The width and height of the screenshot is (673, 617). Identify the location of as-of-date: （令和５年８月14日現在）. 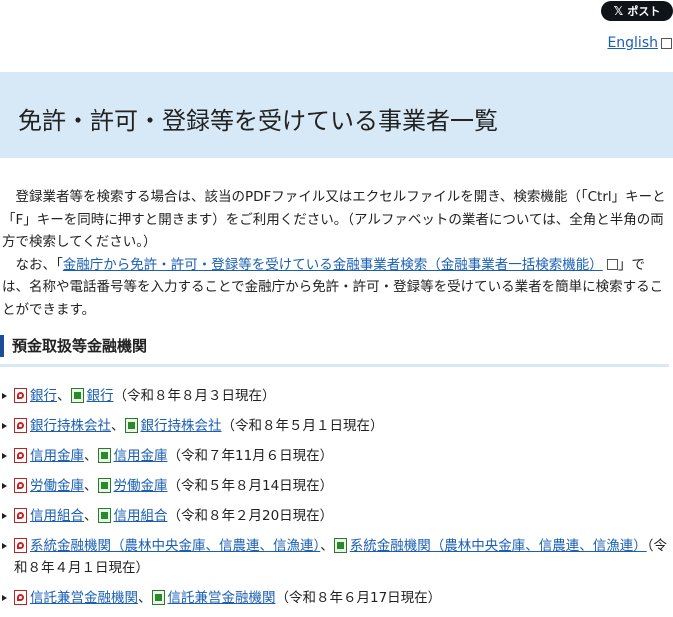
(250, 486).